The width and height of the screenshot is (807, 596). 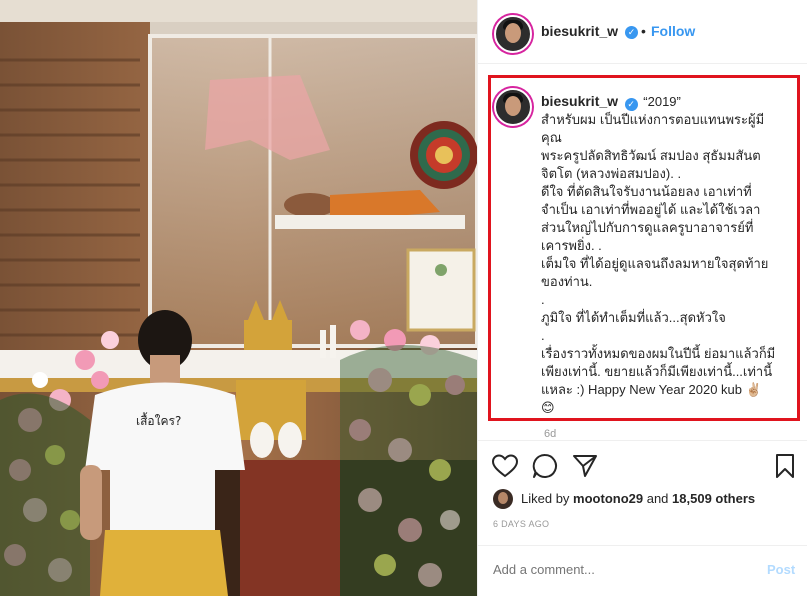 I want to click on bookmark-icon, so click(x=785, y=466).